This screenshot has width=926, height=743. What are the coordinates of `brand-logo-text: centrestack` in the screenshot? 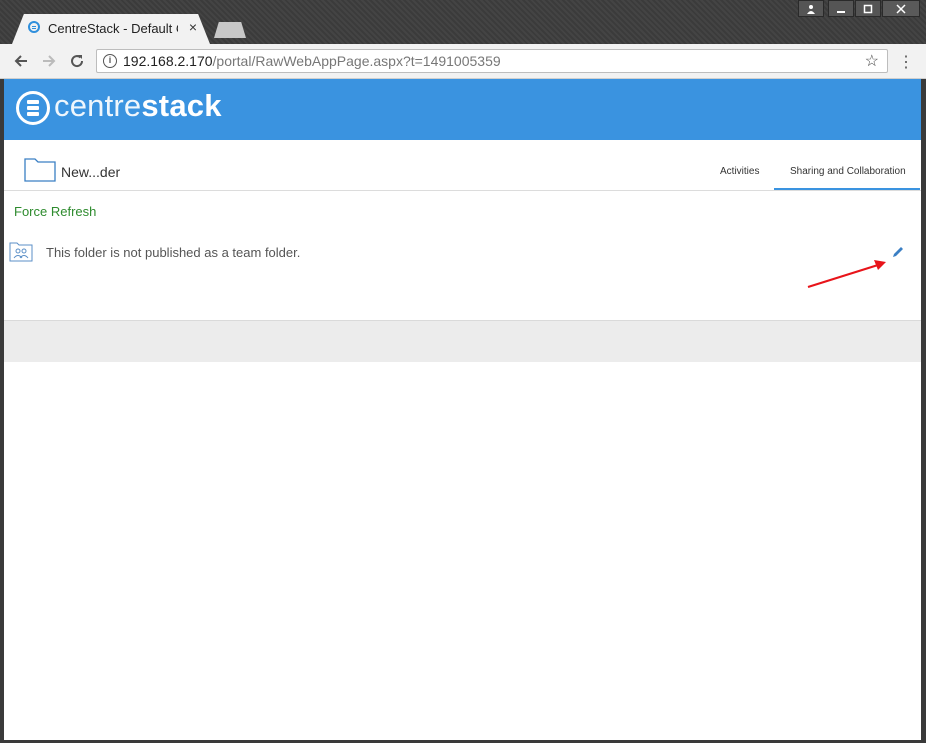 It's located at (138, 106).